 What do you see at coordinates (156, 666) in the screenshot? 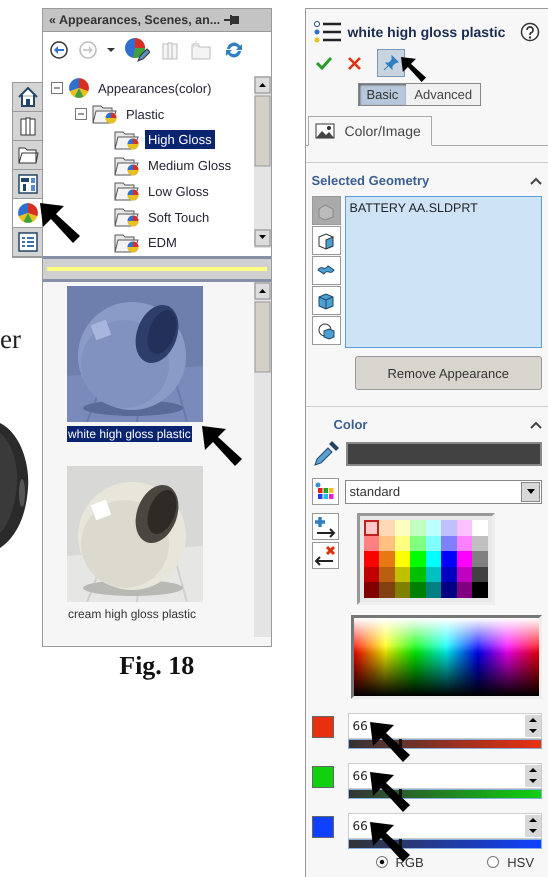
I see `figure-caption: Fig. 18` at bounding box center [156, 666].